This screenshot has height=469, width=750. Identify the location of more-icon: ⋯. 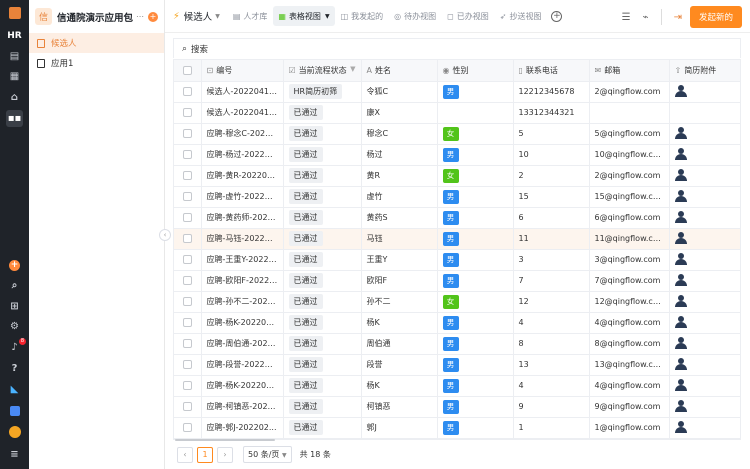
(140, 16).